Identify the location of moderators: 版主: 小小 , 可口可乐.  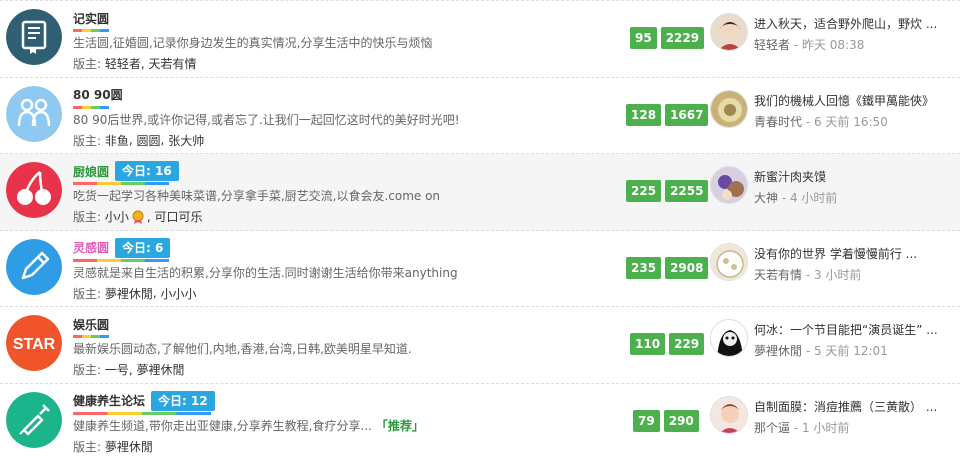
(138, 216).